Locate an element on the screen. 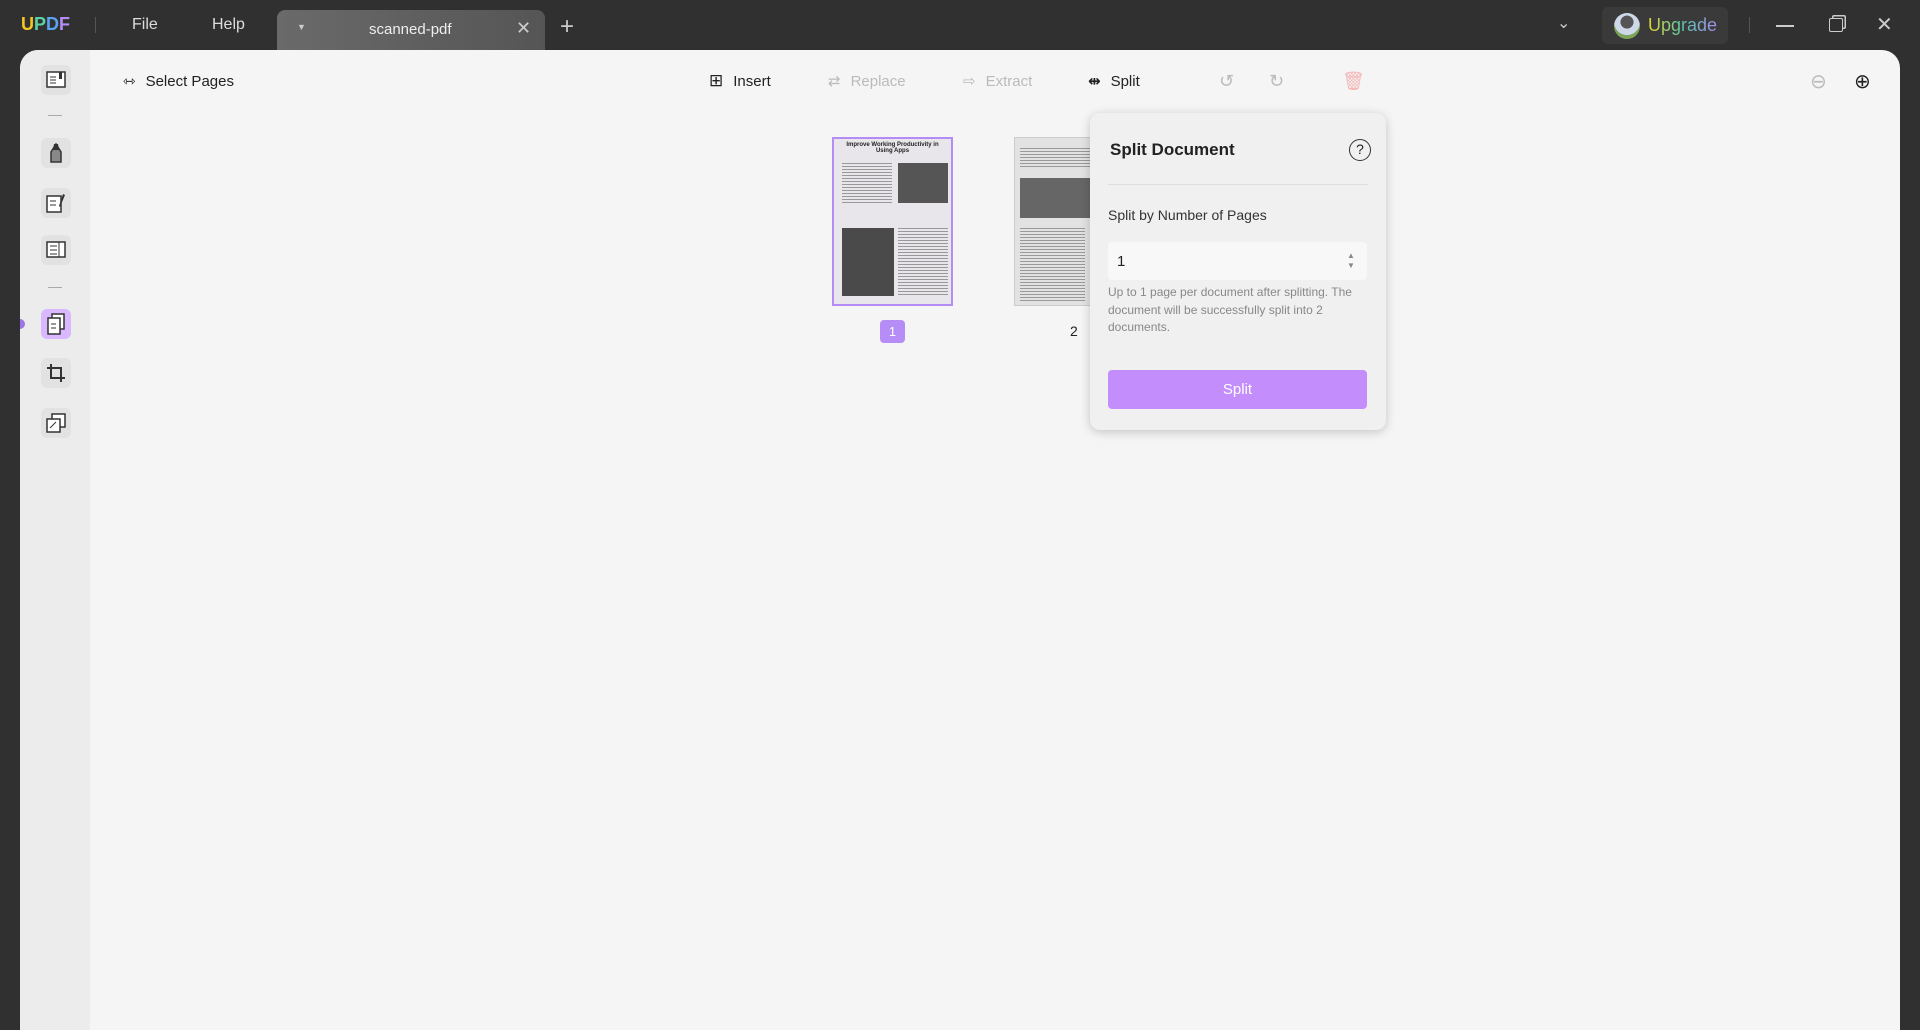  insert-page-icon: ⊞ is located at coordinates (716, 80).